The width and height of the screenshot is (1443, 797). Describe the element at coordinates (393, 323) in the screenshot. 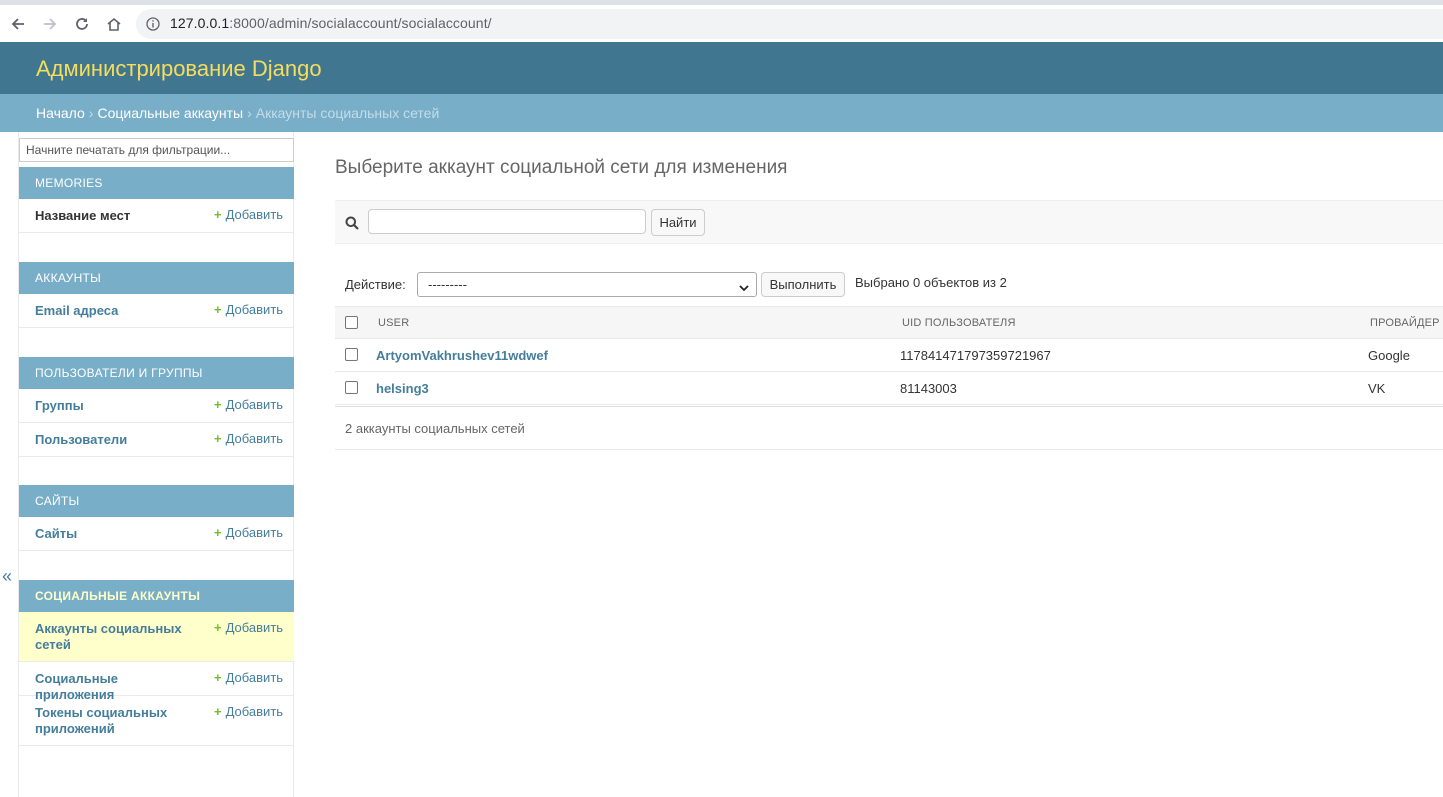

I see `column-header-user: USER` at that location.